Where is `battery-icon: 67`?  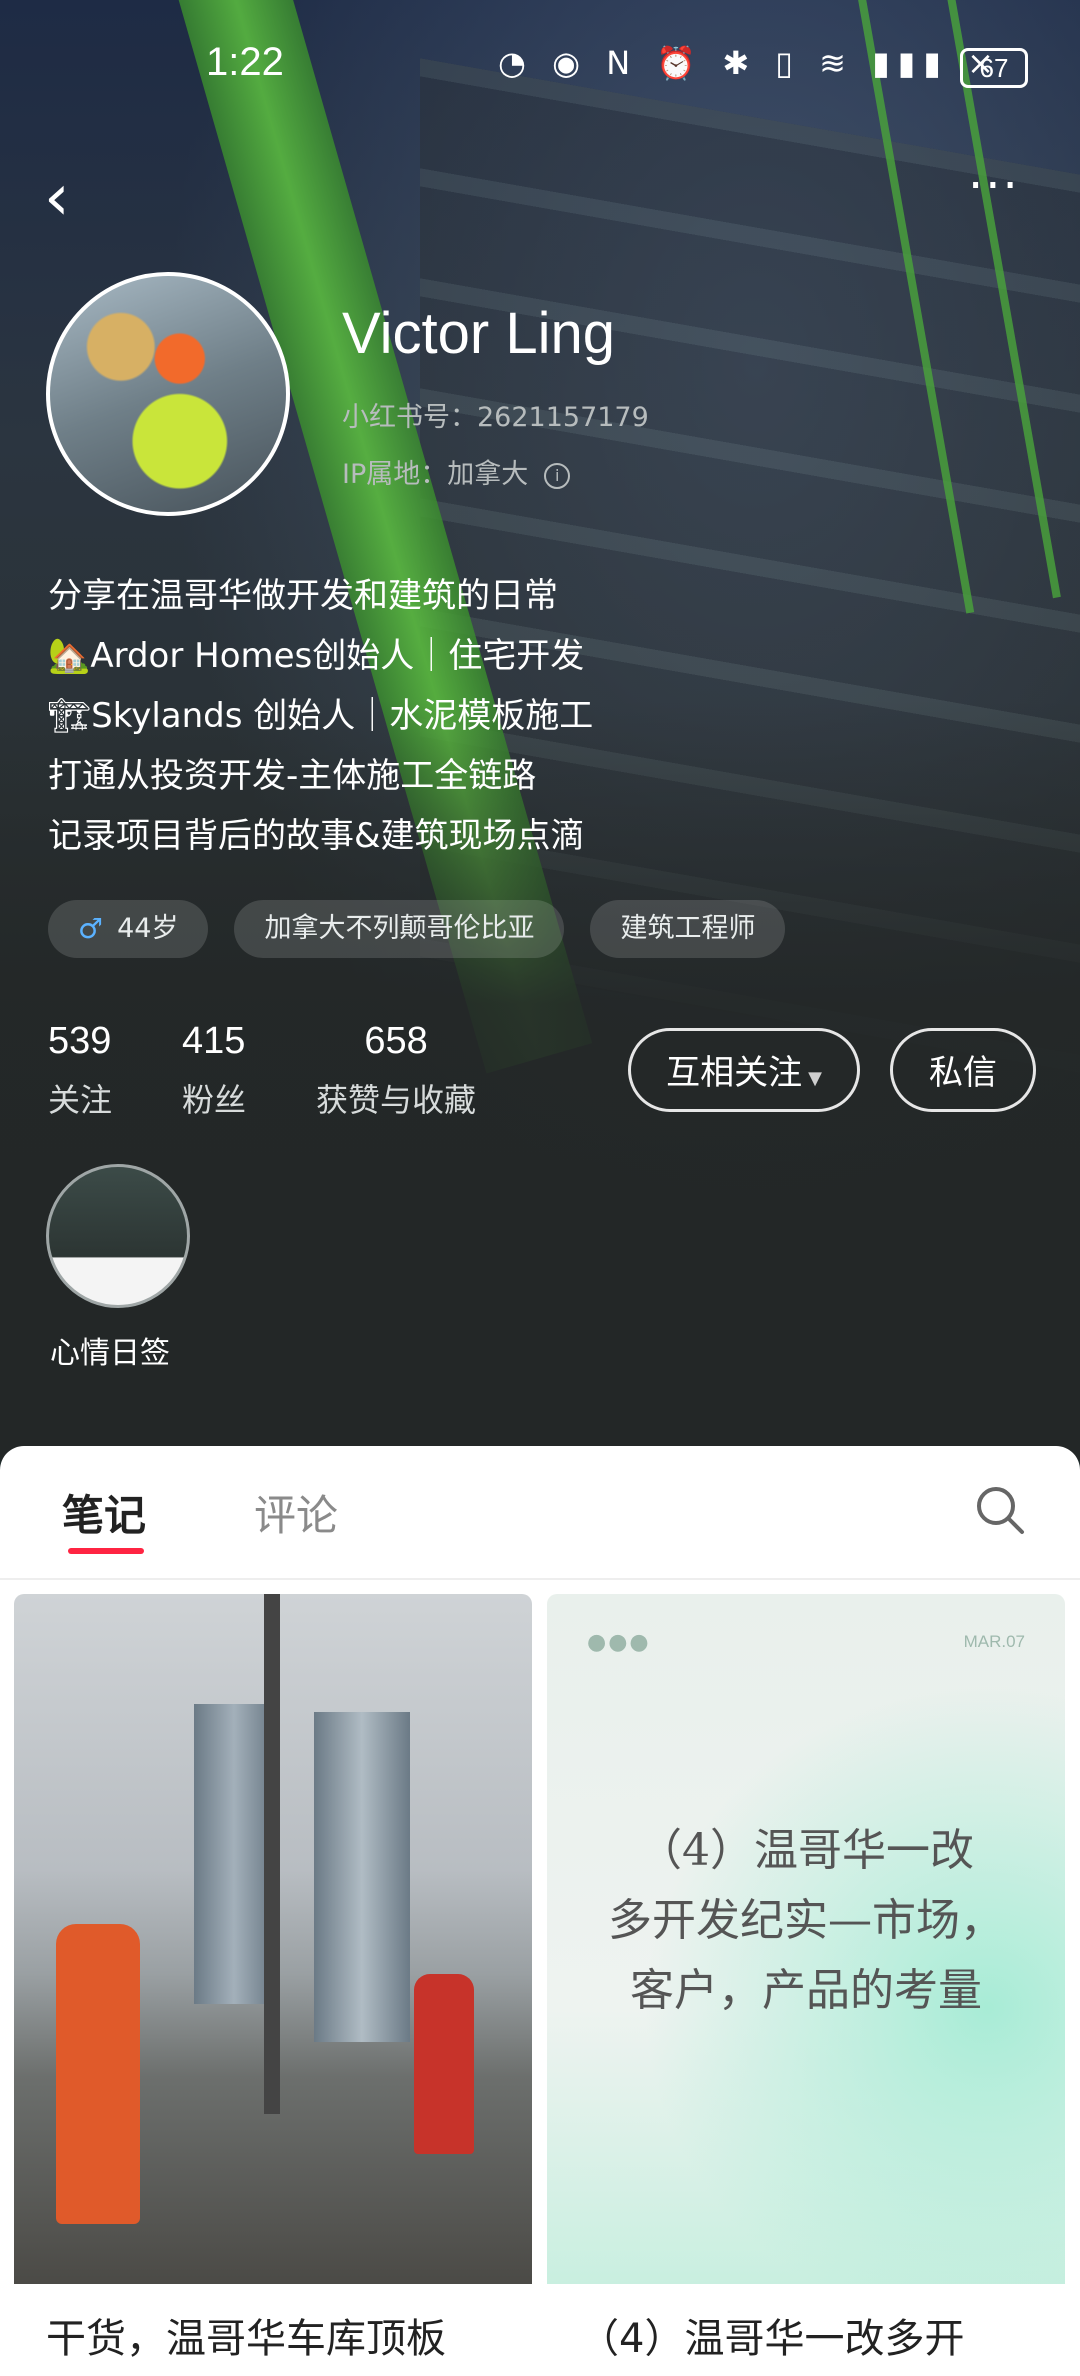
battery-icon: 67 is located at coordinates (994, 68).